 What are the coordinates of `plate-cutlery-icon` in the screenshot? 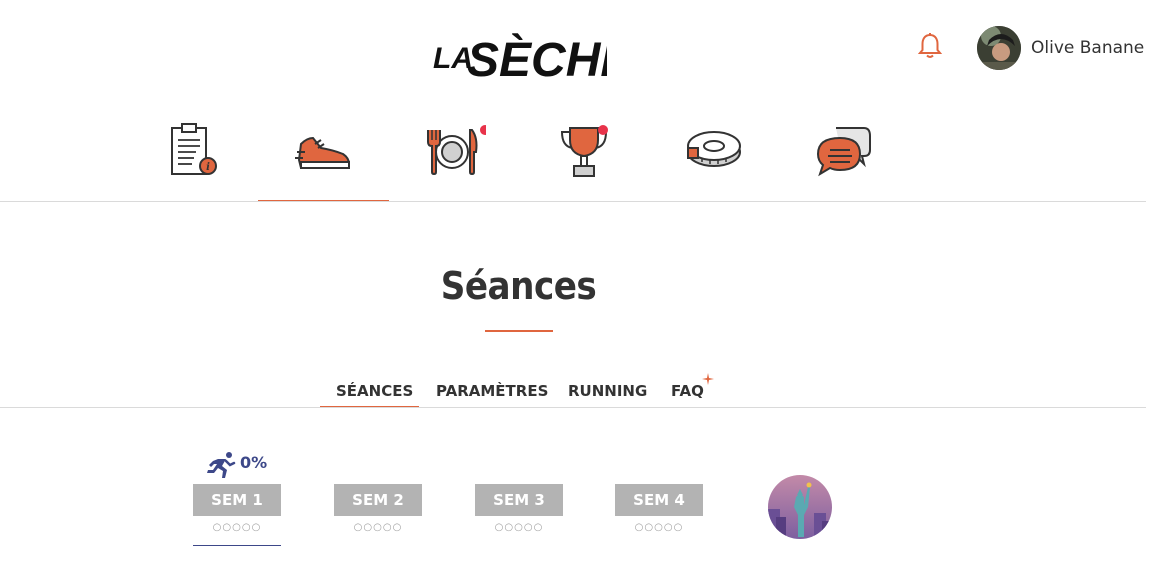 It's located at (454, 150).